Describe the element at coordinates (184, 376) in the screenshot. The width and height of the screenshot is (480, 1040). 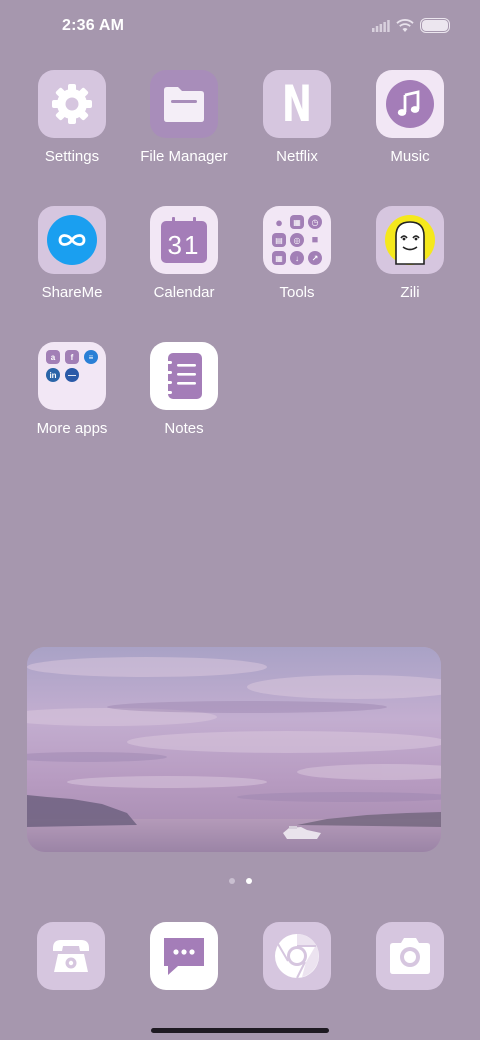
I see `notes-icon` at that location.